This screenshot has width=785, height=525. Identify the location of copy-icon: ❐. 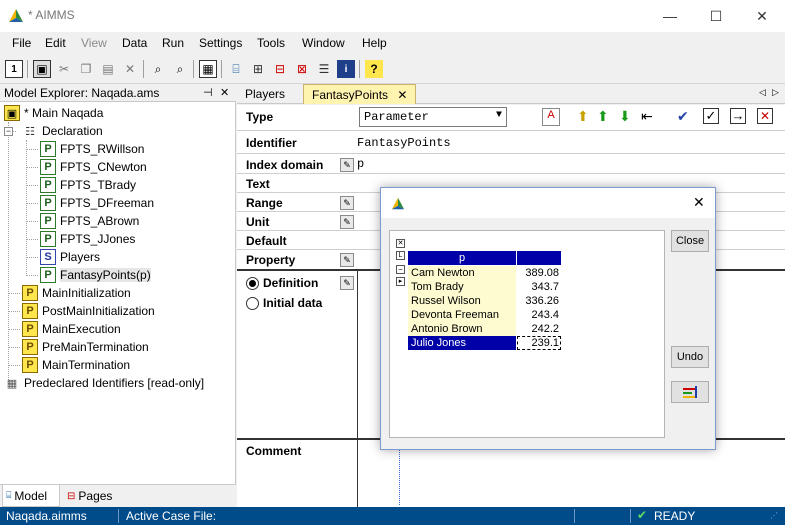
(86, 69).